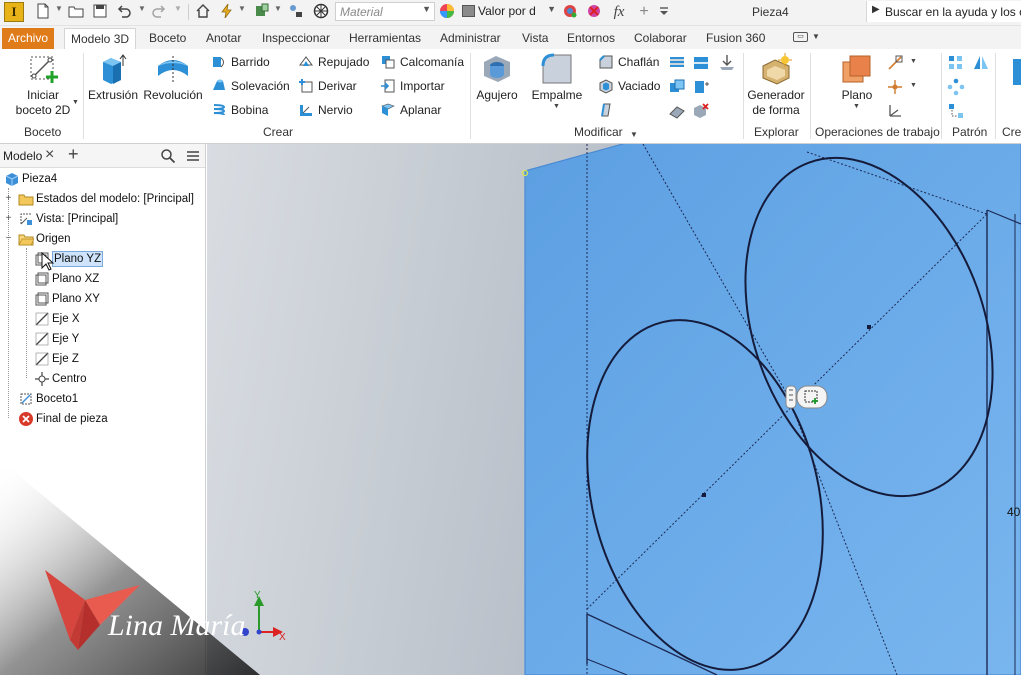 Image resolution: width=1021 pixels, height=675 pixels. What do you see at coordinates (594, 12) in the screenshot?
I see `clear-appearance-icon` at bounding box center [594, 12].